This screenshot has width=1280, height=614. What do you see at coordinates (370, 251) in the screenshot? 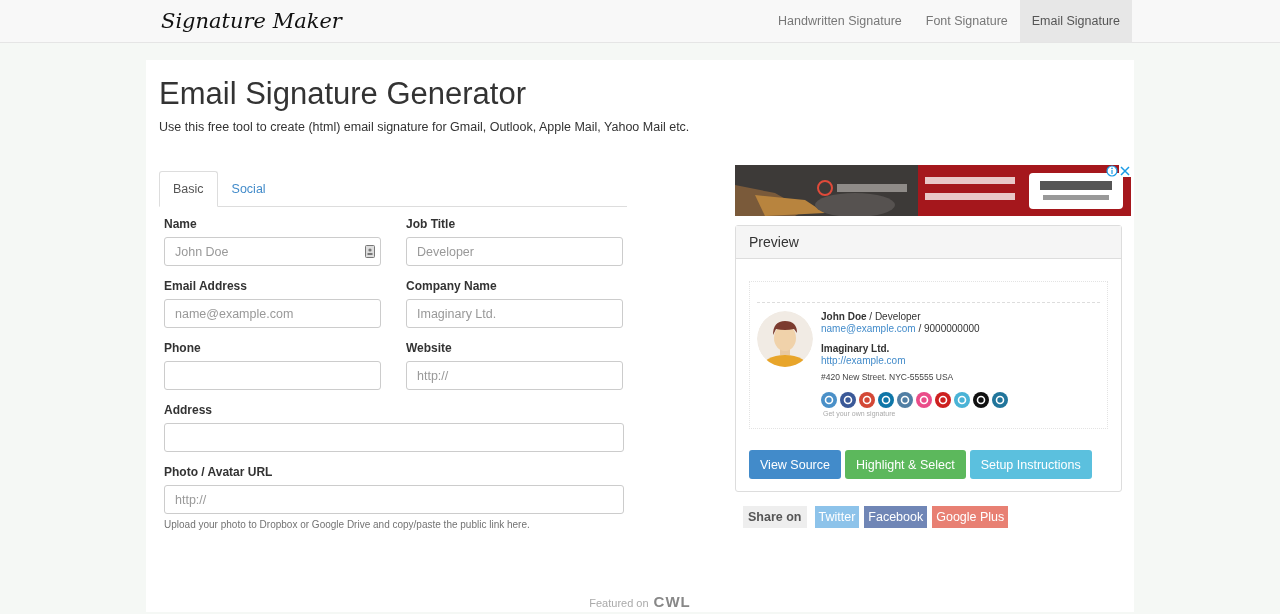
I see `contact-card-icon` at bounding box center [370, 251].